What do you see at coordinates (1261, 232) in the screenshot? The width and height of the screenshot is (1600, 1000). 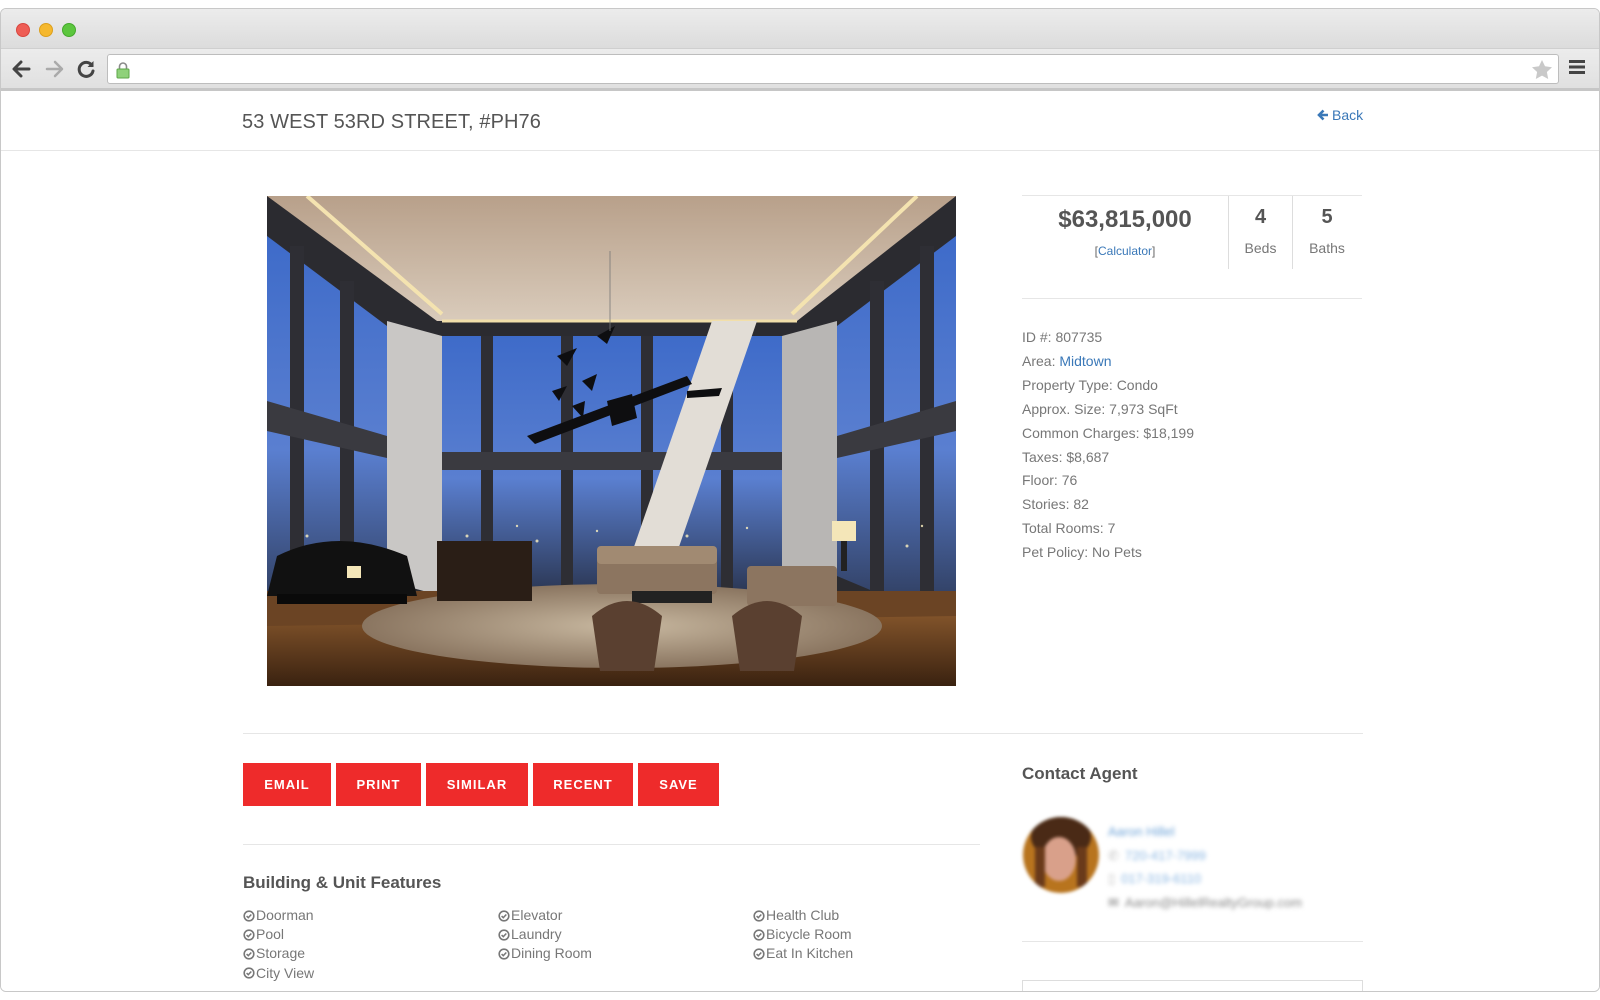 I see `beds-stat: 4 Beds` at bounding box center [1261, 232].